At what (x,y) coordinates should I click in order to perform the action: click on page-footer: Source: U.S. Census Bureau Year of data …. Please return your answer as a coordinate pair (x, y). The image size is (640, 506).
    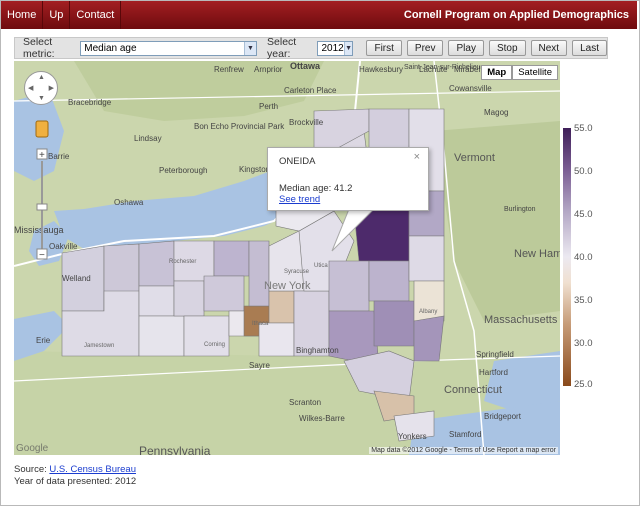
    Looking at the image, I should click on (75, 476).